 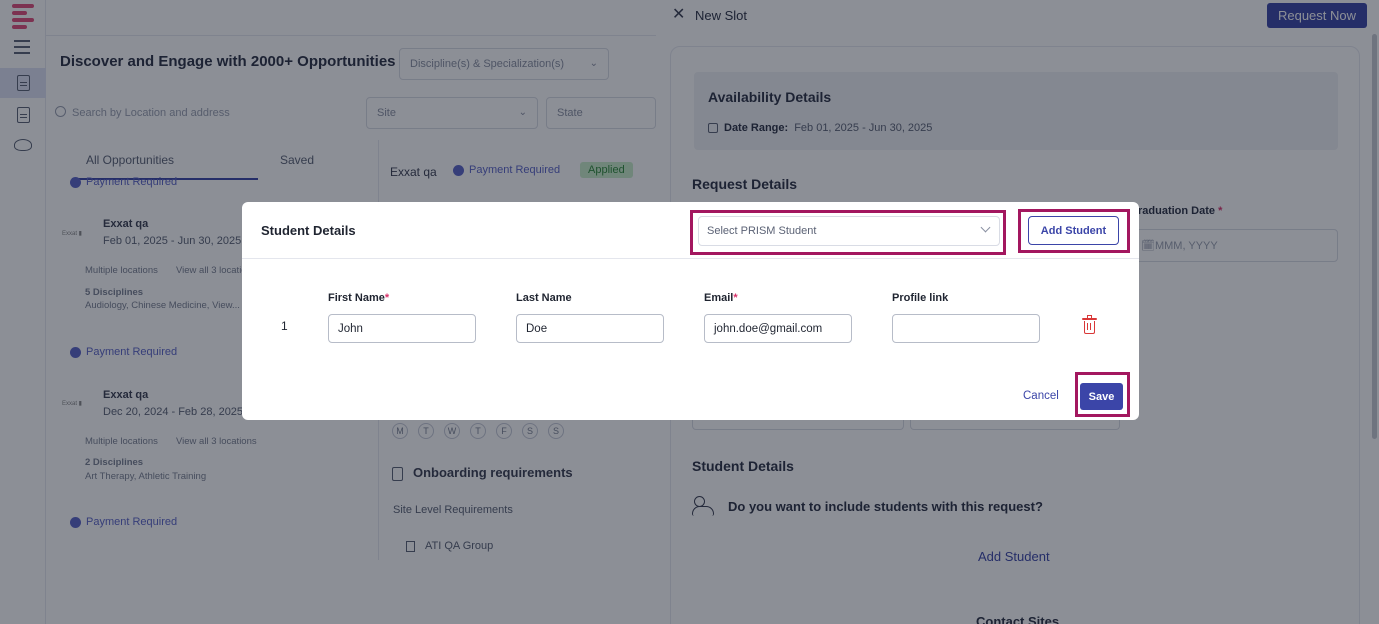 What do you see at coordinates (1089, 324) in the screenshot?
I see `trash-icon` at bounding box center [1089, 324].